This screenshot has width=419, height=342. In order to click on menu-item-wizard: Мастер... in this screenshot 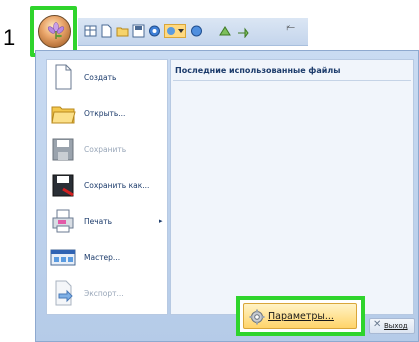, I will do `click(107, 258)`.